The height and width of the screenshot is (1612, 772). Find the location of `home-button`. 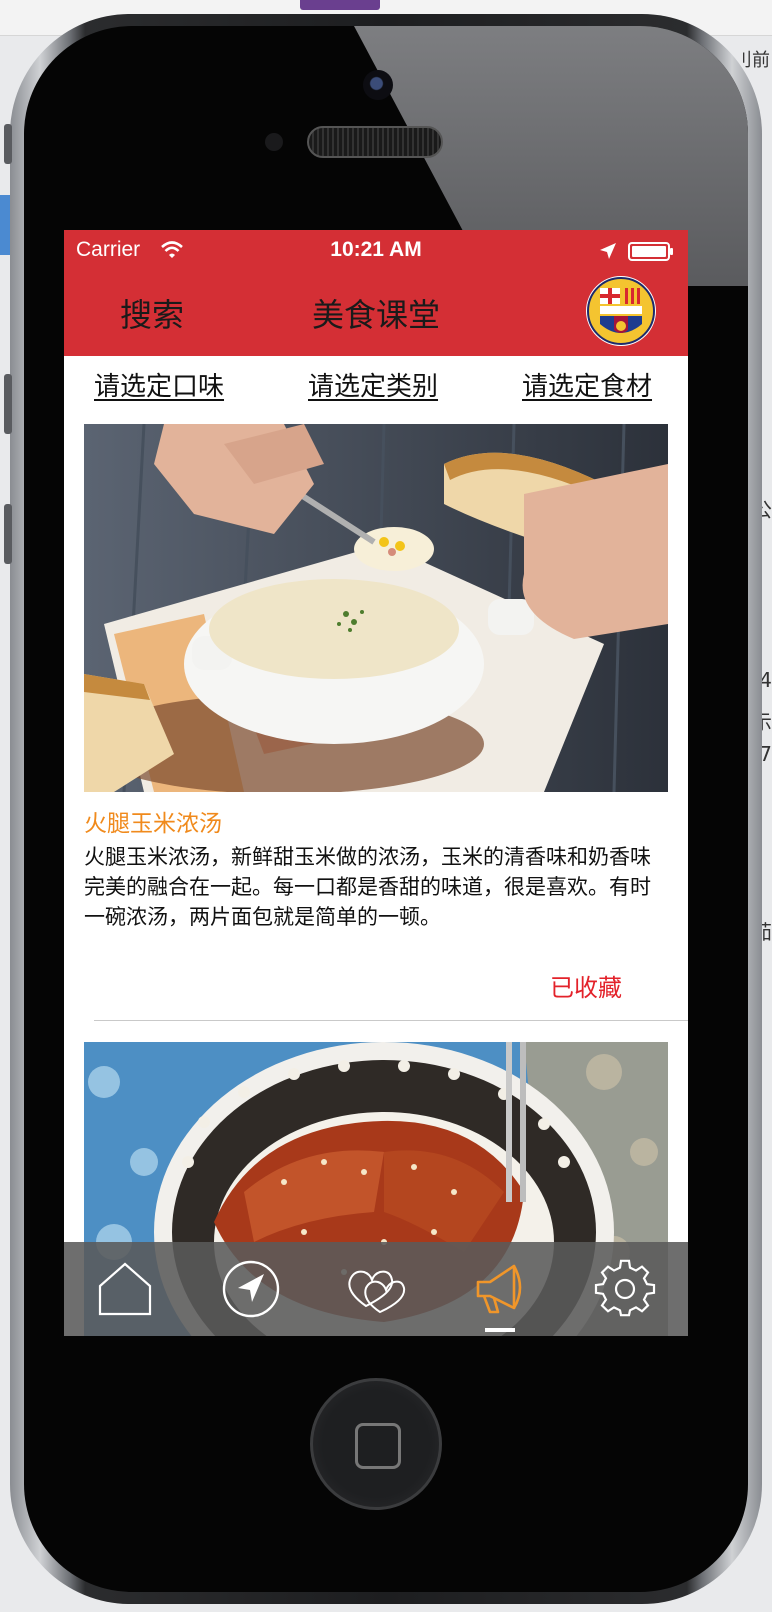

home-button is located at coordinates (376, 1444).